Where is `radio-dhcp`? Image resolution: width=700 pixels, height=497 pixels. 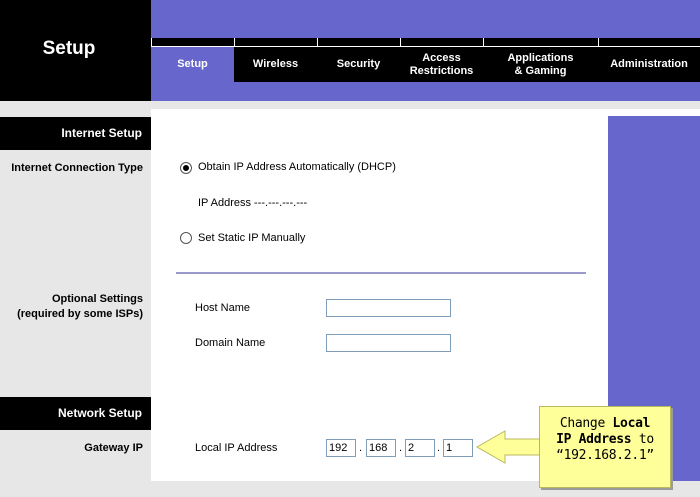 radio-dhcp is located at coordinates (186, 168).